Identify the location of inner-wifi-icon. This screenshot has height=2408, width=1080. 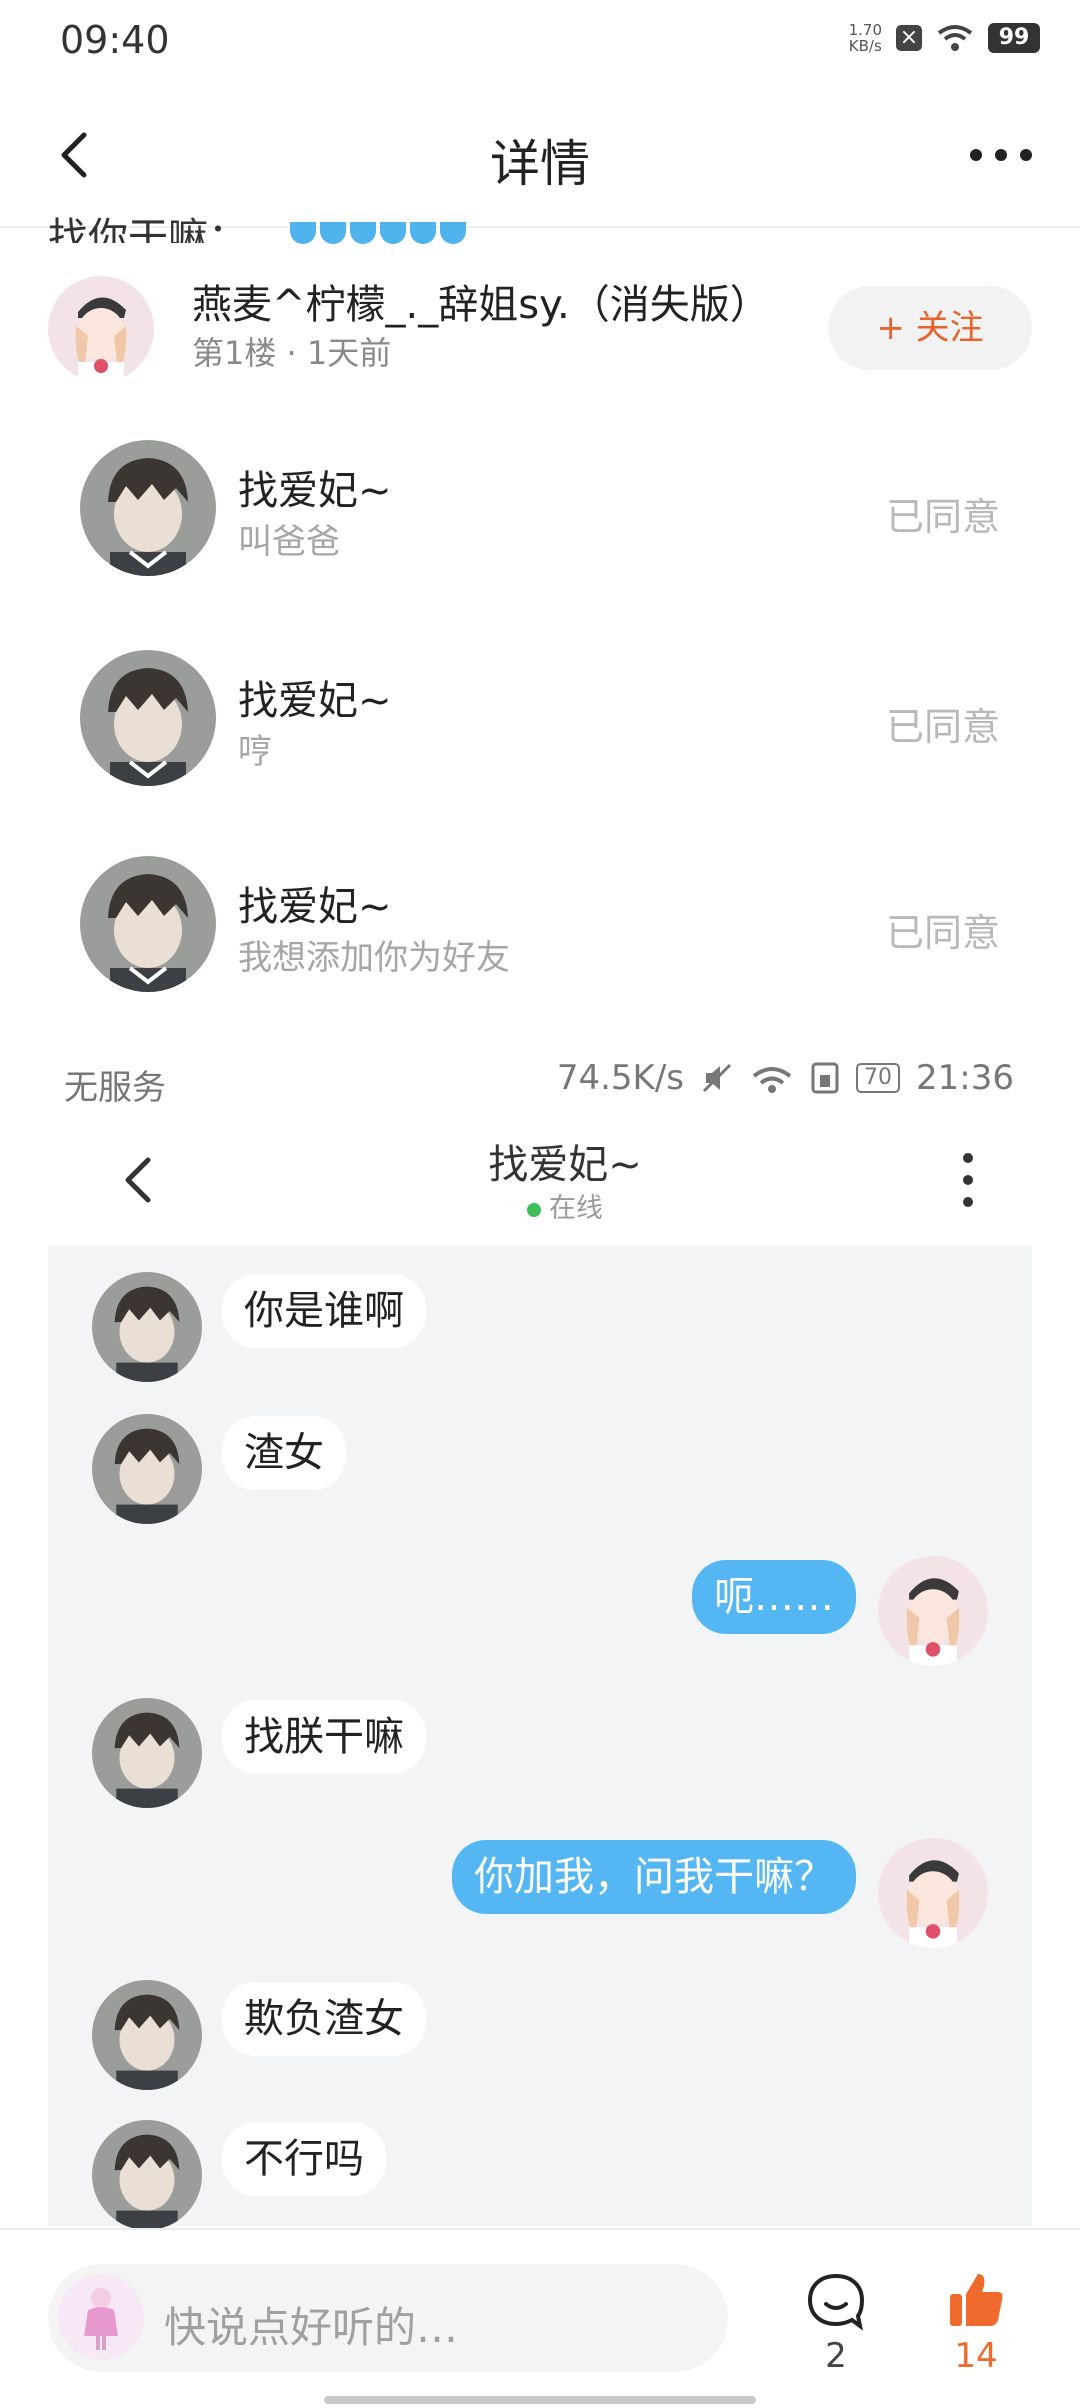
(772, 1080).